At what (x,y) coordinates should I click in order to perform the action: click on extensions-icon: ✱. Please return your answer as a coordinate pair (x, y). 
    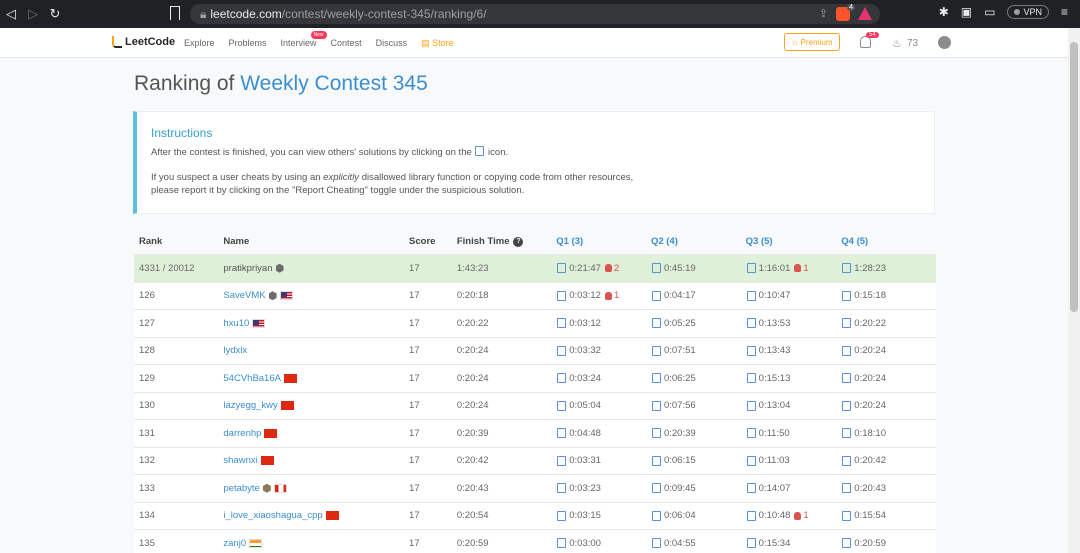
    Looking at the image, I should click on (944, 12).